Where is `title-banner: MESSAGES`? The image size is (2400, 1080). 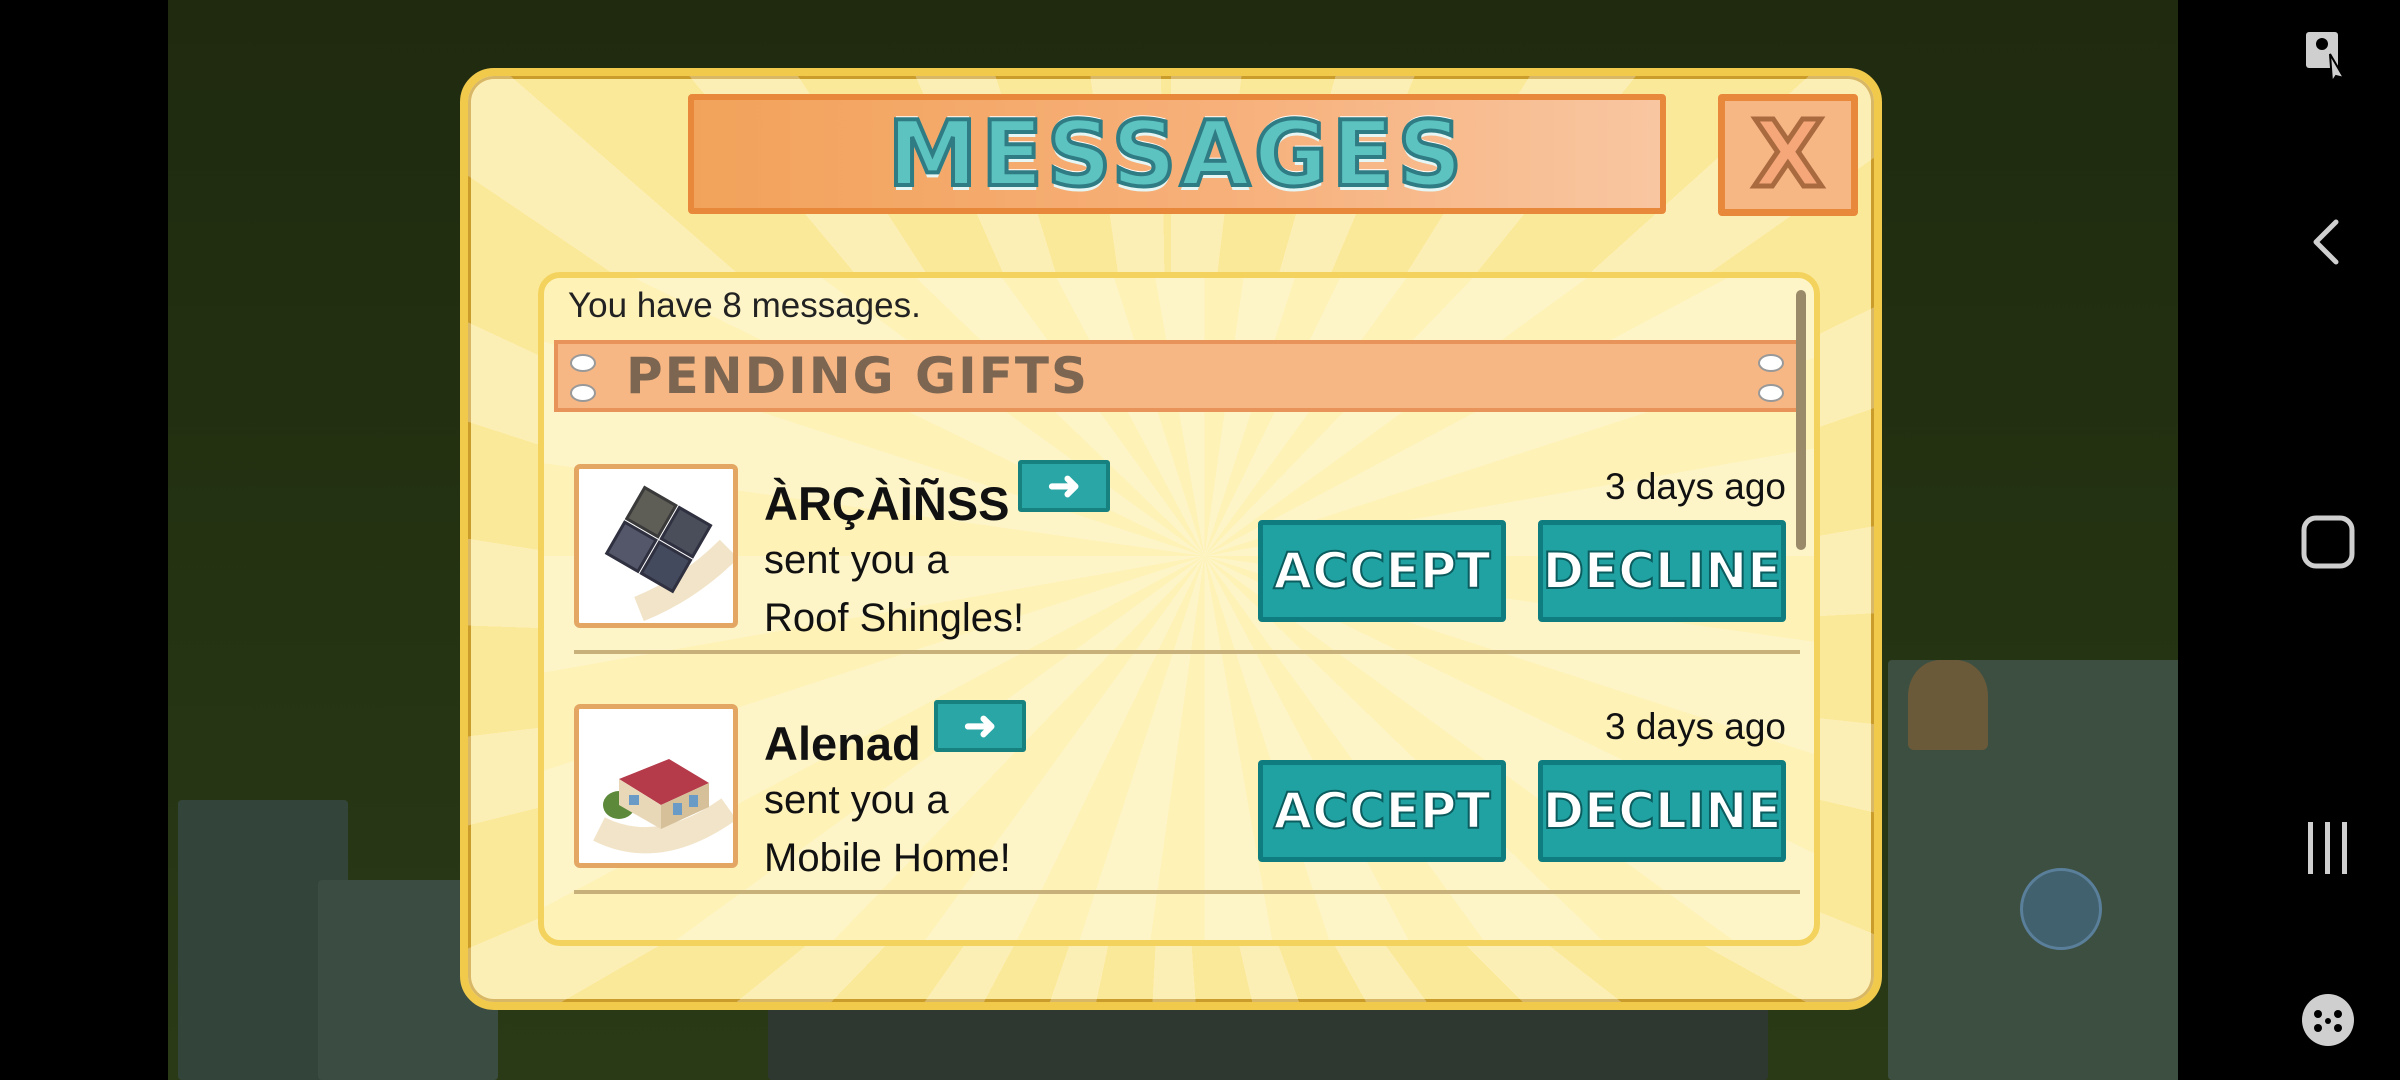
title-banner: MESSAGES is located at coordinates (1177, 154).